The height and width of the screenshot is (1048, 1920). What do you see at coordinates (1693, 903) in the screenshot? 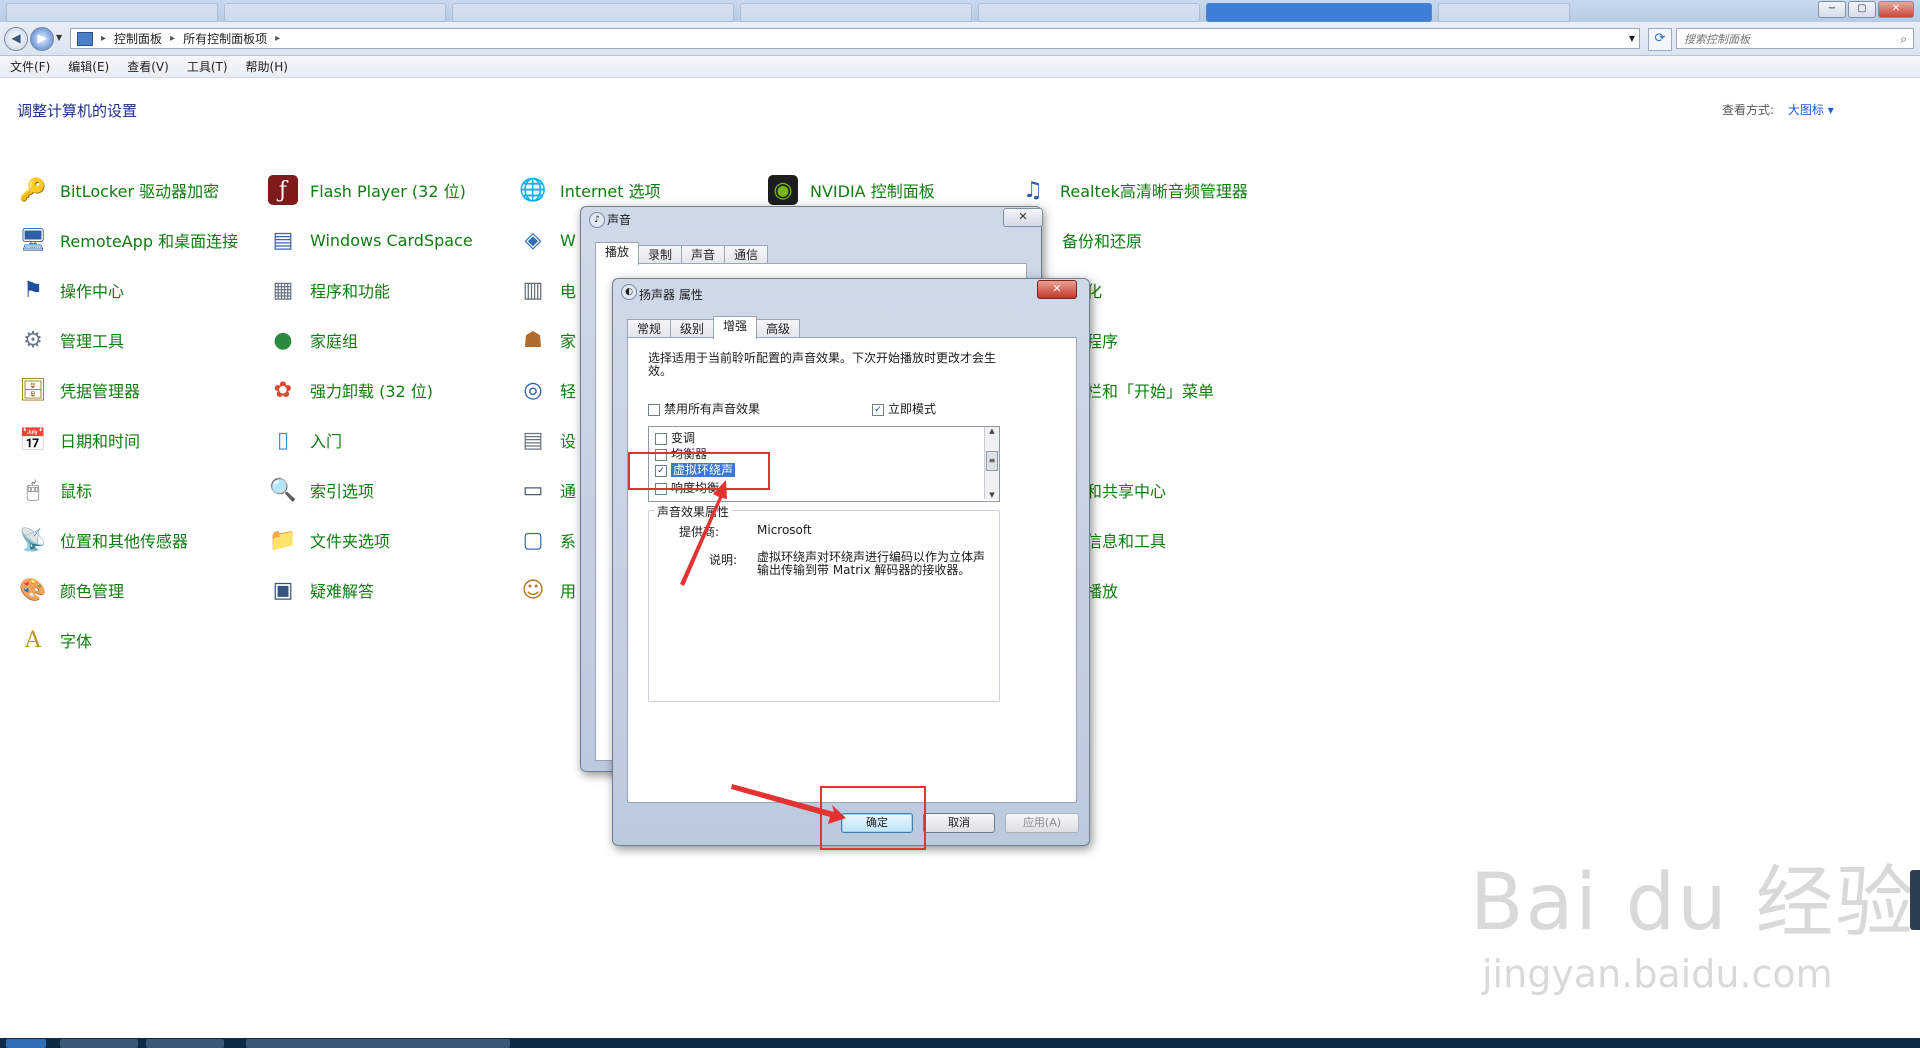
I see `baidu-watermark-logo: Bai du 经验` at bounding box center [1693, 903].